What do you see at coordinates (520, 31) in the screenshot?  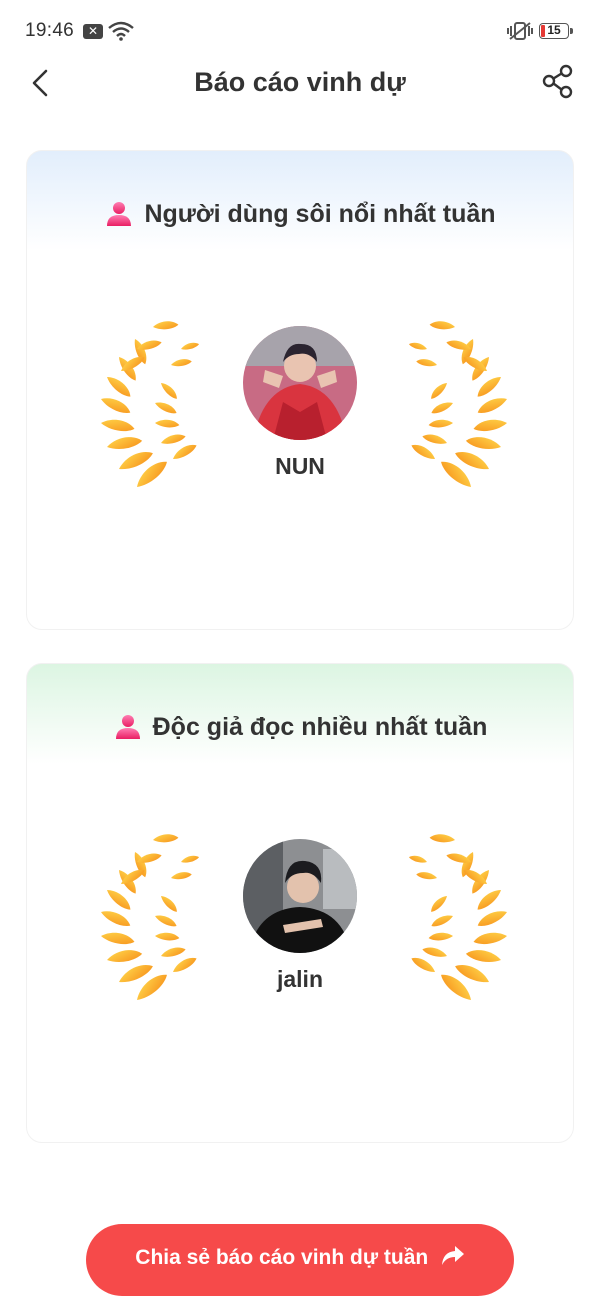 I see `vibrate-icon` at bounding box center [520, 31].